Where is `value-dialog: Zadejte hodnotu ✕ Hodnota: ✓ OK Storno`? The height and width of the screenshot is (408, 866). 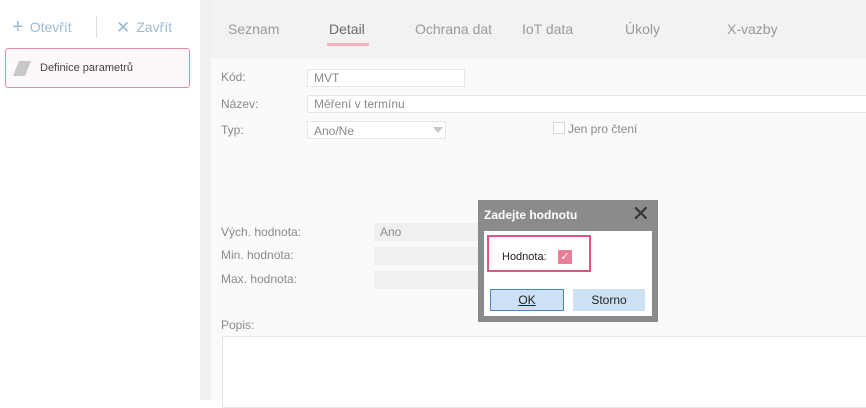 value-dialog: Zadejte hodnotu ✕ Hodnota: ✓ OK Storno is located at coordinates (568, 261).